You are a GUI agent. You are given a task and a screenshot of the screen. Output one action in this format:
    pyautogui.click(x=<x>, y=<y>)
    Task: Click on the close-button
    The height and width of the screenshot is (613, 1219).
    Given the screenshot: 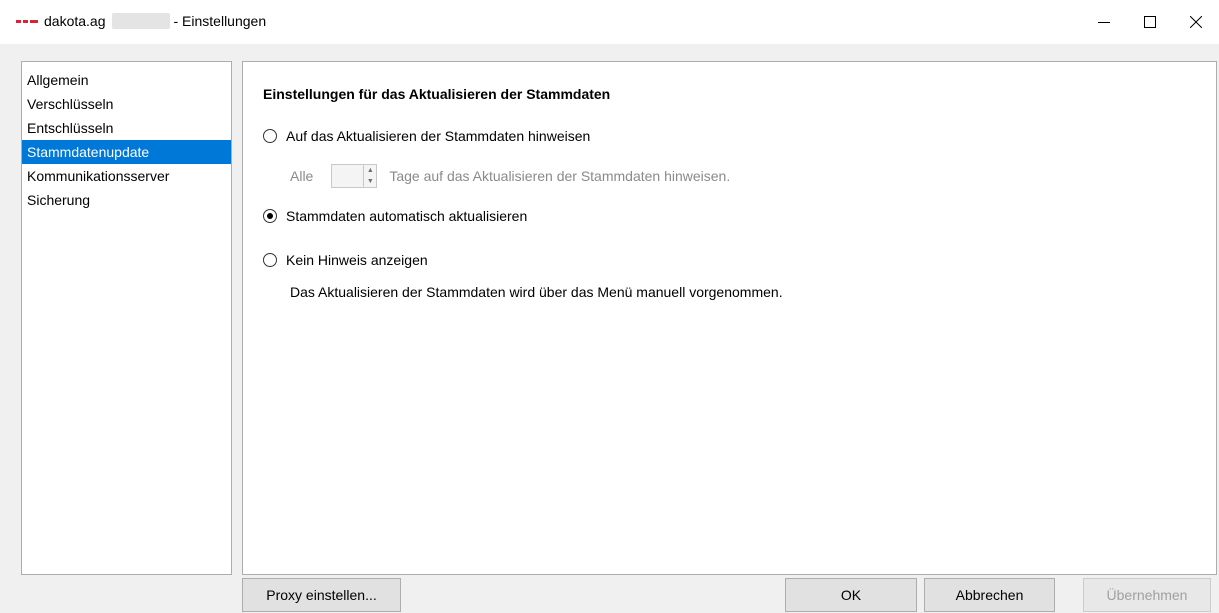 What is the action you would take?
    pyautogui.click(x=1196, y=22)
    